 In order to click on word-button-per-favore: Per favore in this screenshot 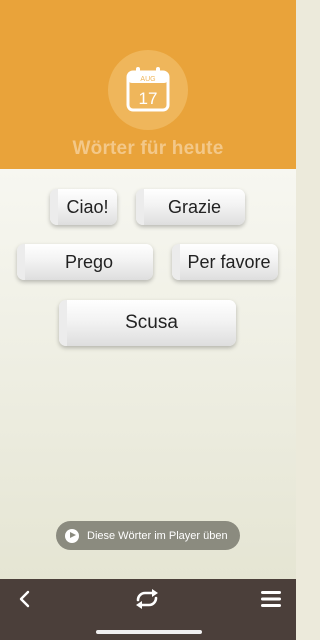, I will do `click(225, 262)`.